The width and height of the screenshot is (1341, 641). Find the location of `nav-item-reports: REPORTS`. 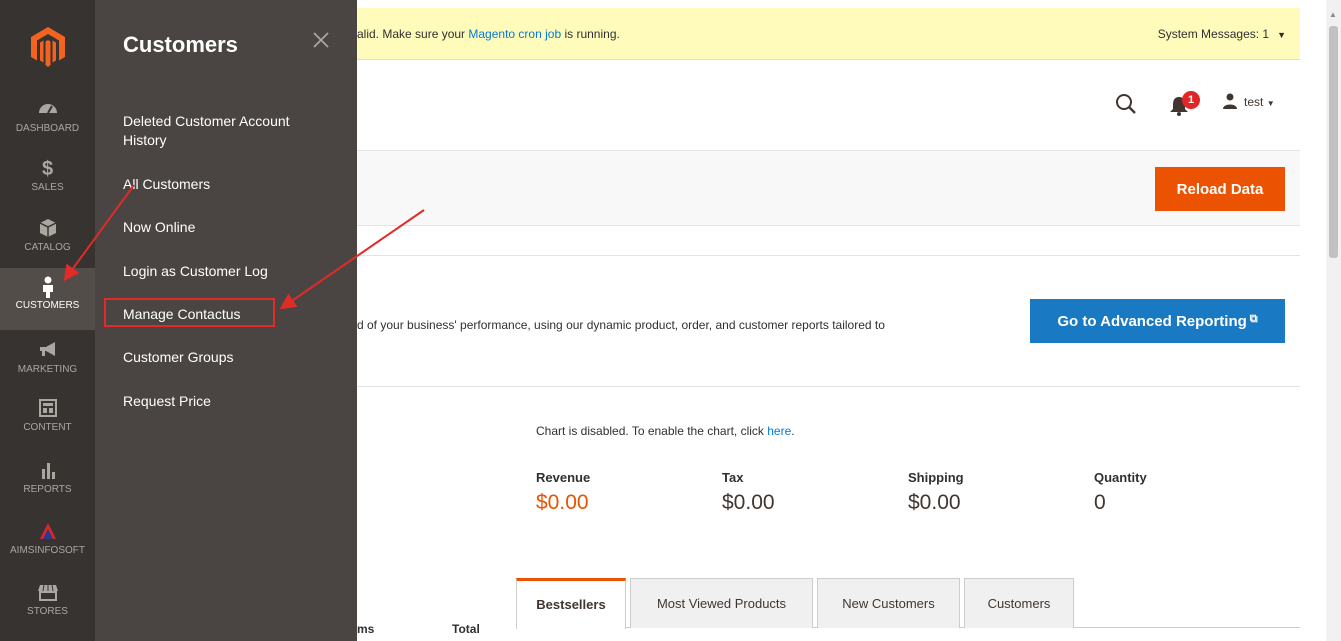

nav-item-reports: REPORTS is located at coordinates (47, 485).